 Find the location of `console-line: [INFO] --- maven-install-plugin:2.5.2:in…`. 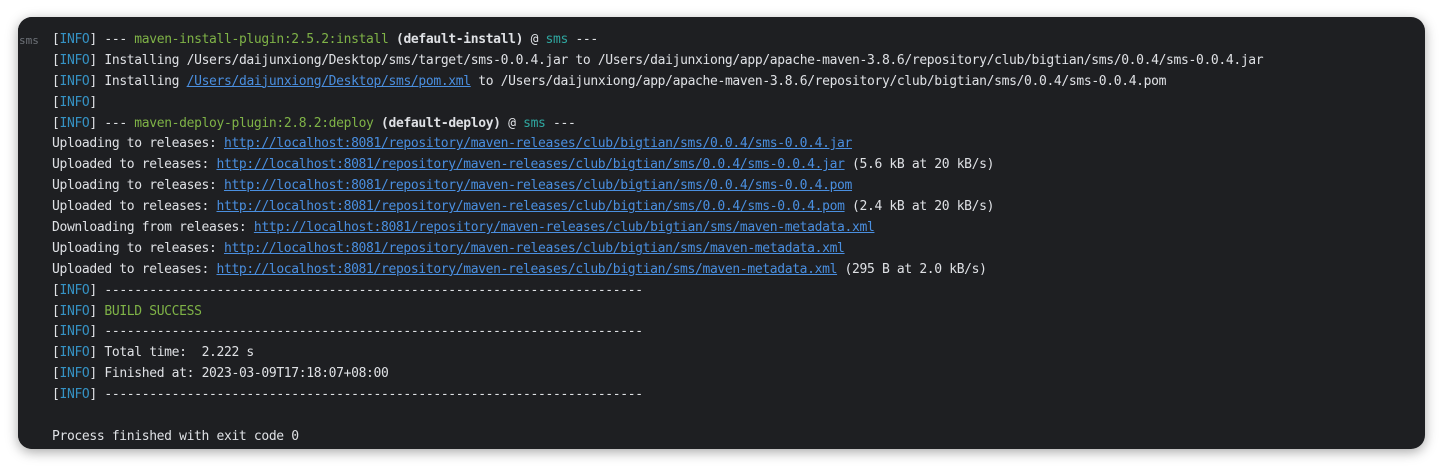

console-line: [INFO] --- maven-install-plugin:2.5.2:in… is located at coordinates (325, 39).